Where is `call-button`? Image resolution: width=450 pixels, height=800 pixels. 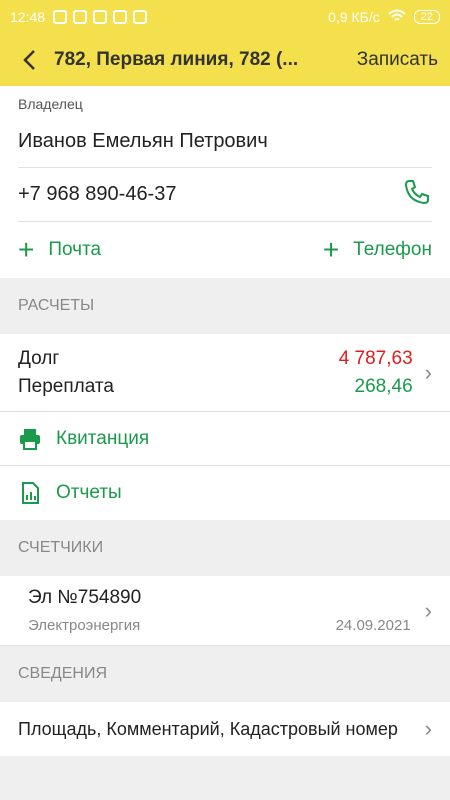
call-button is located at coordinates (417, 195).